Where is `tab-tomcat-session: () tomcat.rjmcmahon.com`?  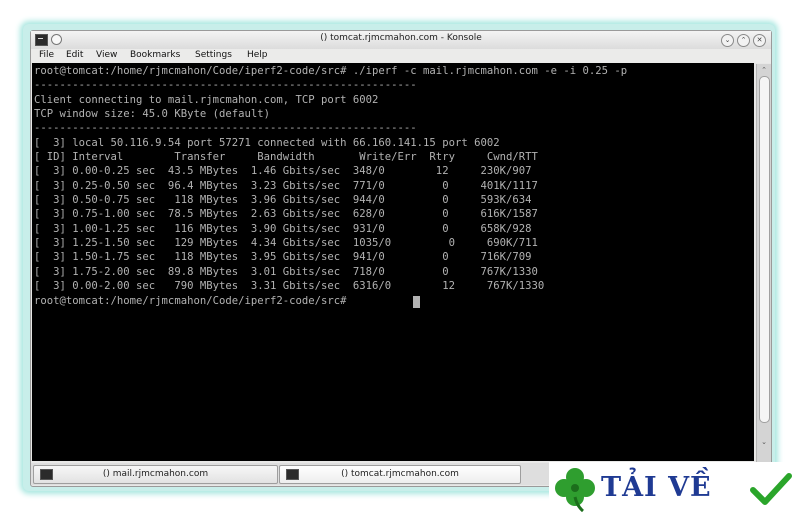 tab-tomcat-session: () tomcat.rjmcmahon.com is located at coordinates (400, 474).